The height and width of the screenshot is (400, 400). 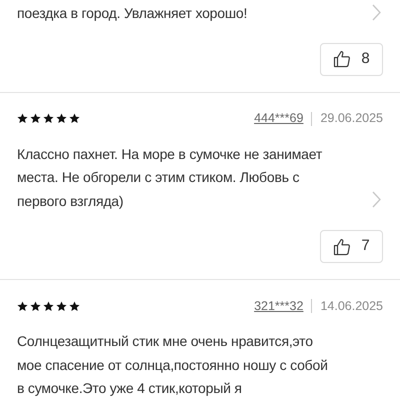 I want to click on author-link: 321***32, so click(x=279, y=306).